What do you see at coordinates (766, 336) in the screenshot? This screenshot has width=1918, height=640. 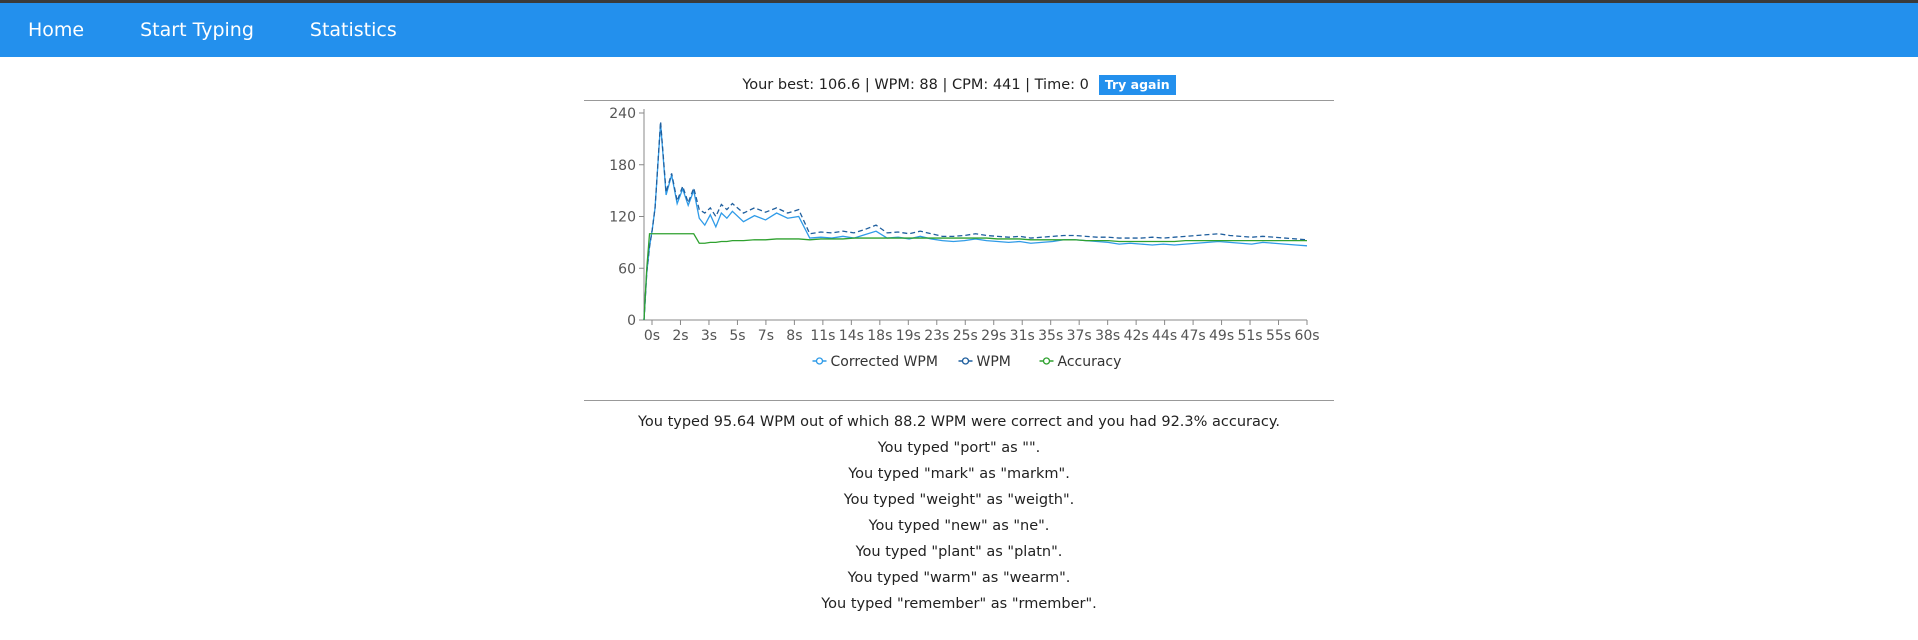 I see `x-tick-label: 7s` at bounding box center [766, 336].